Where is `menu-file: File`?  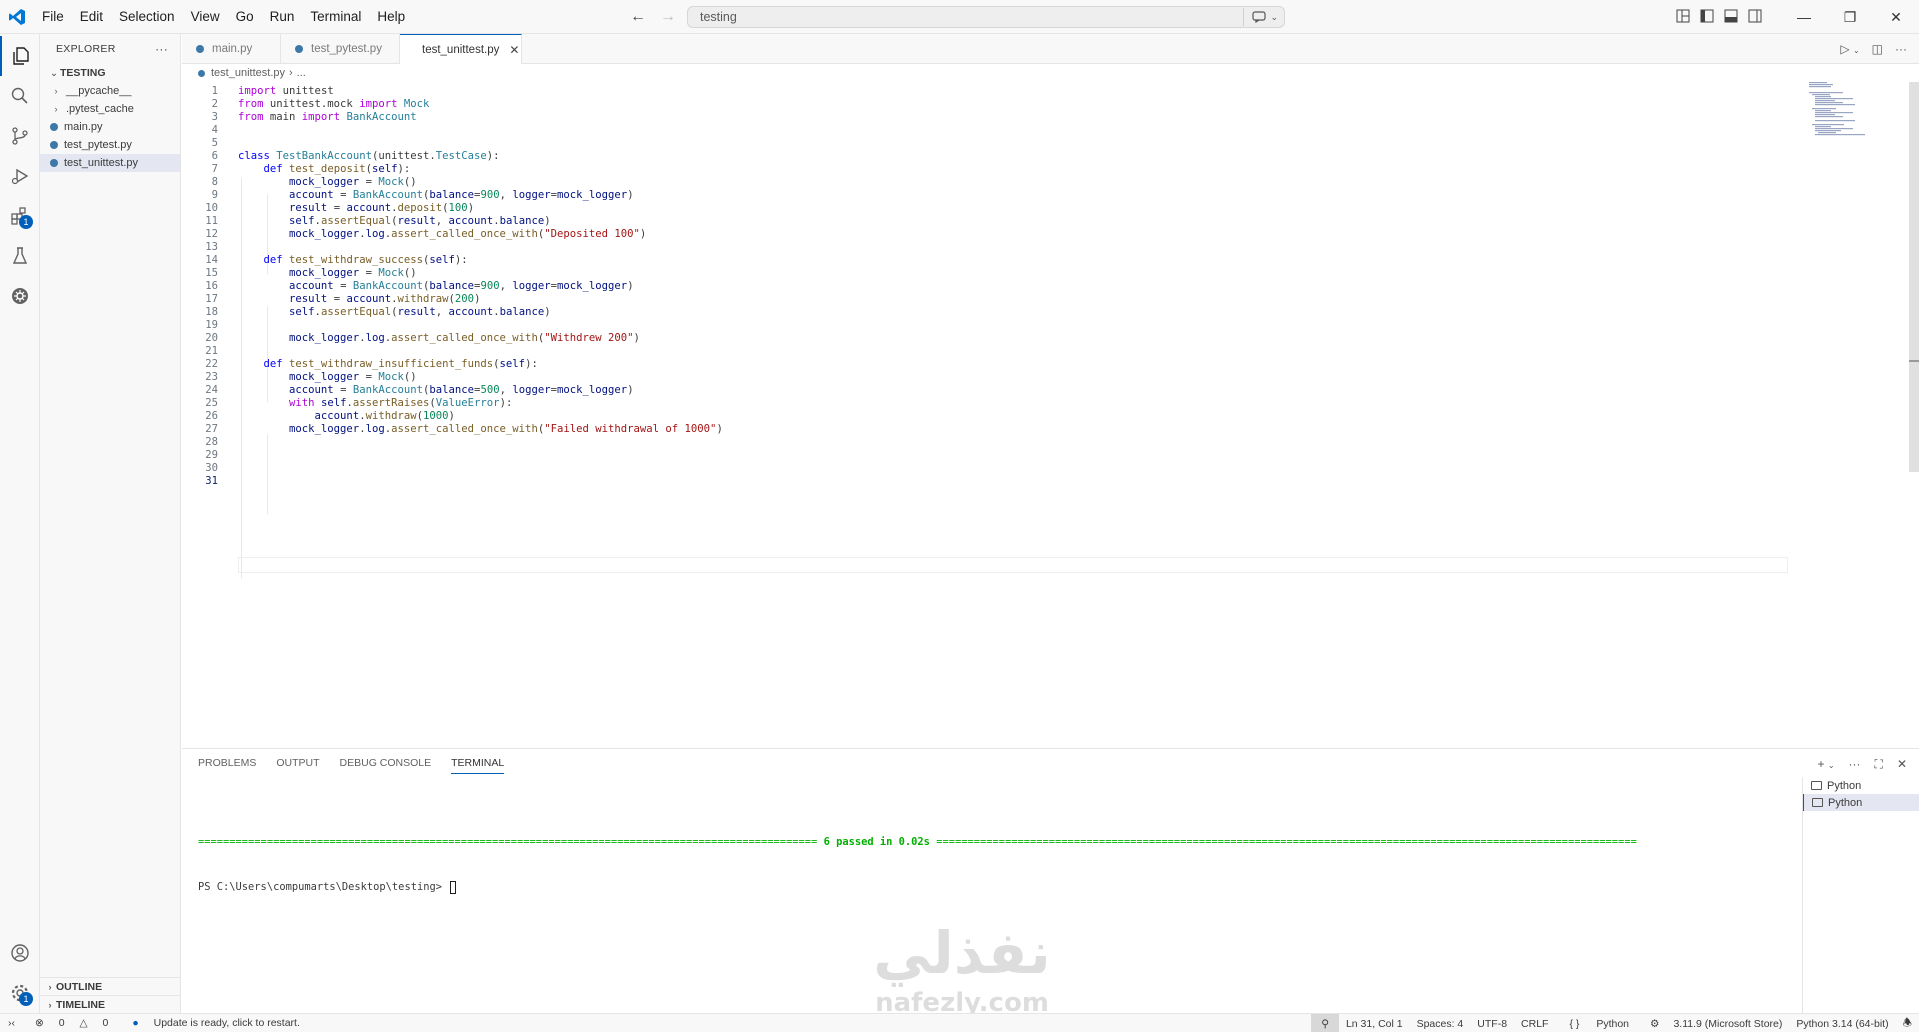
menu-file: File is located at coordinates (53, 17).